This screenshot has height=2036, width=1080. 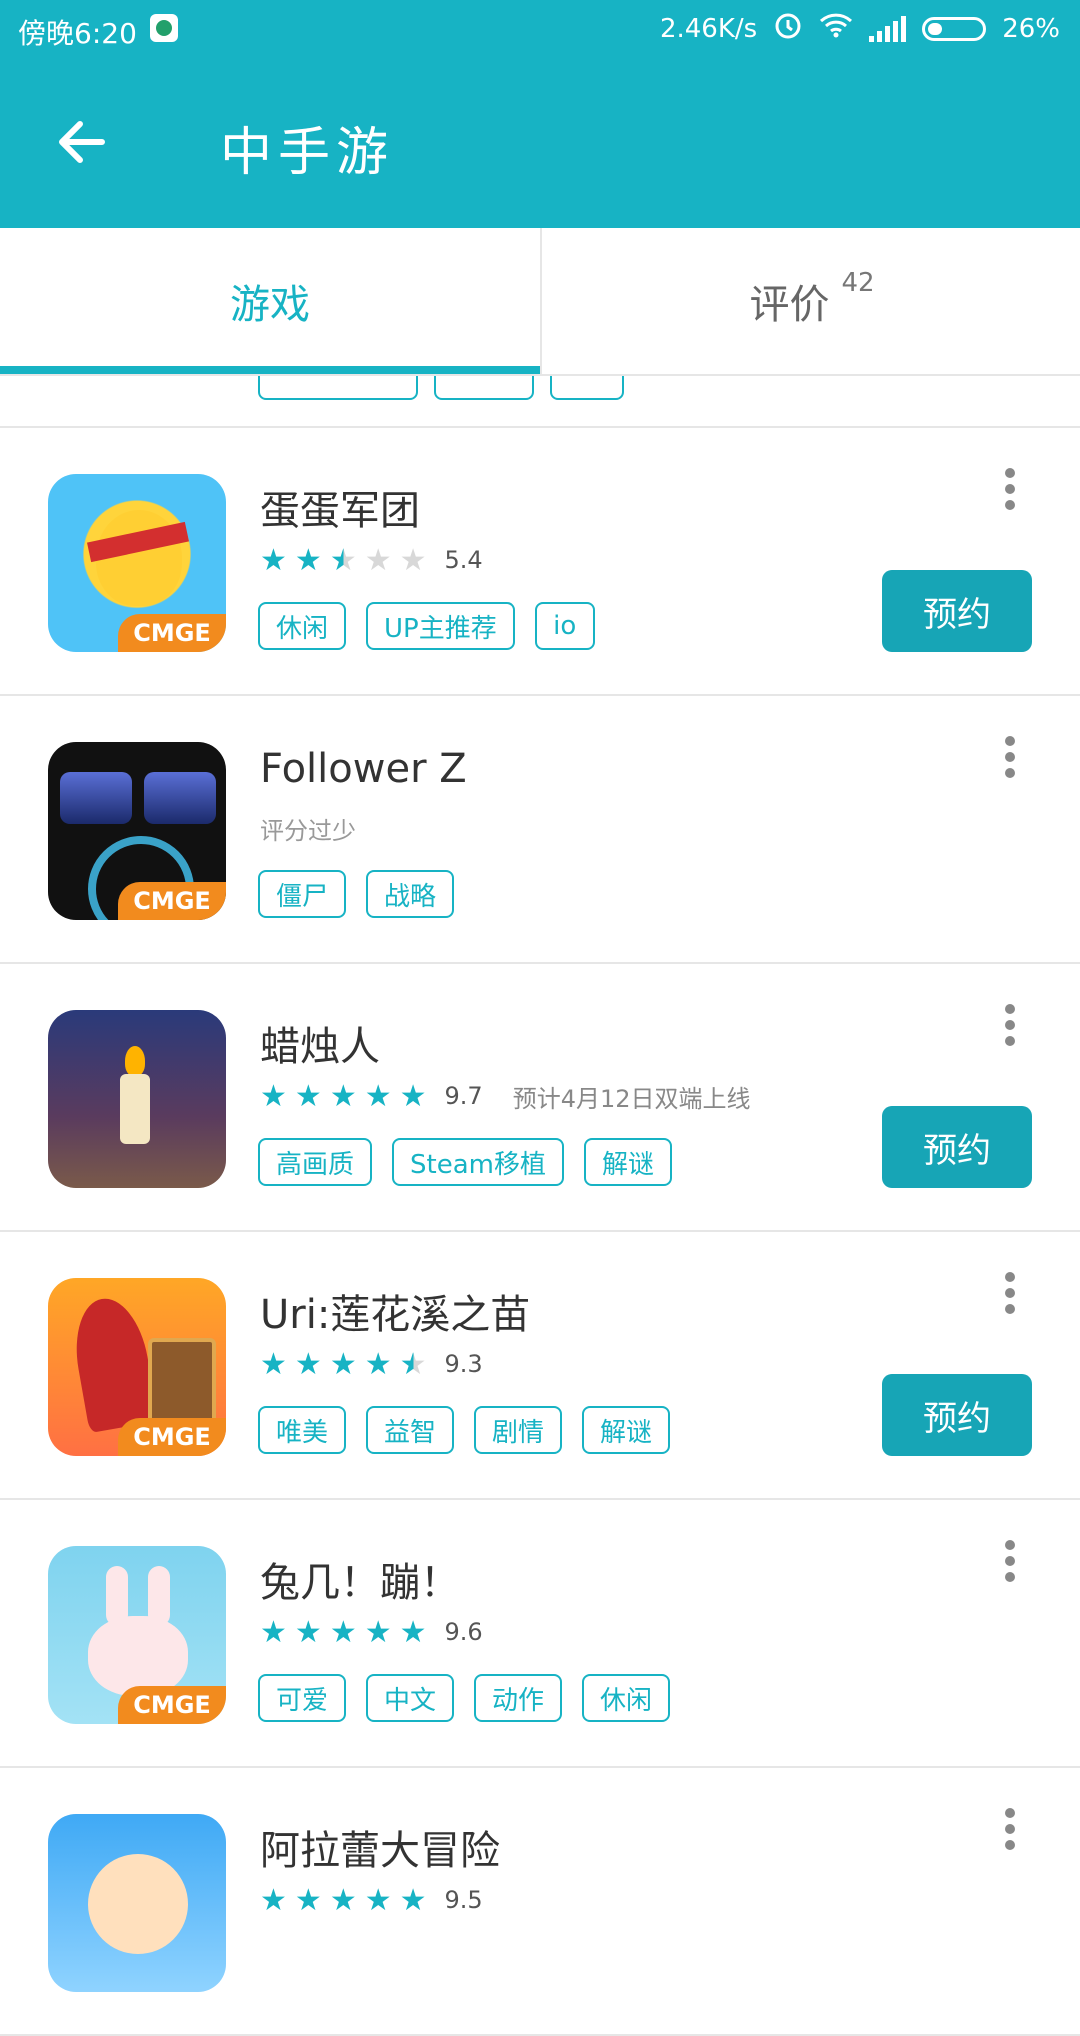 What do you see at coordinates (340, 511) in the screenshot?
I see `game-name: 蛋蛋军团` at bounding box center [340, 511].